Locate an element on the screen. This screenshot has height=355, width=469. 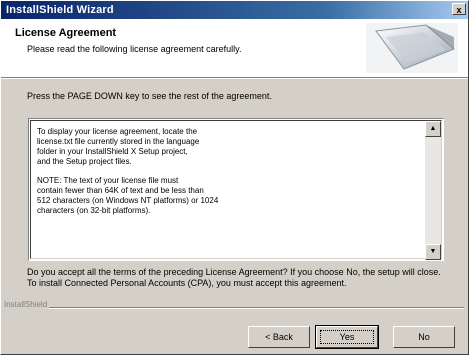
wizard-banner-graphic is located at coordinates (412, 48).